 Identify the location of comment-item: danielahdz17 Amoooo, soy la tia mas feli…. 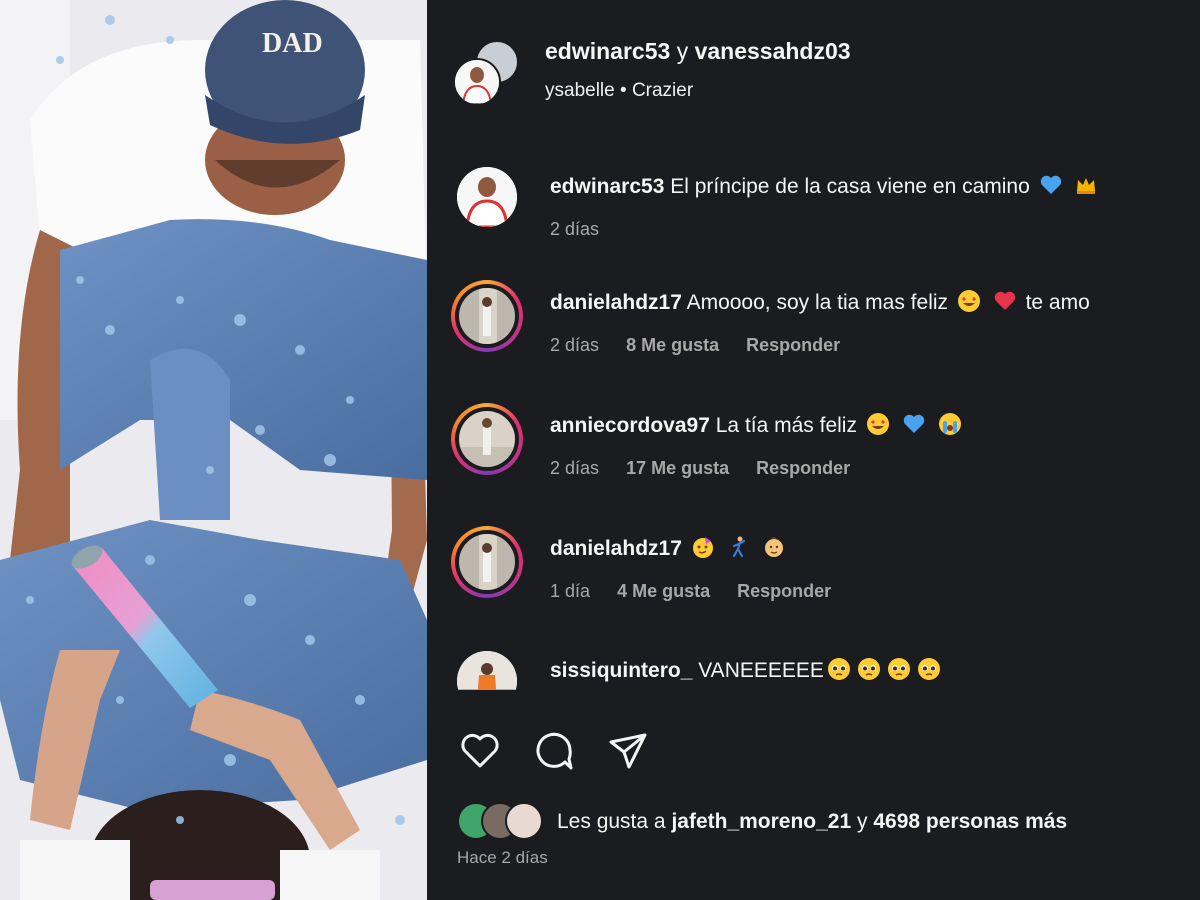
(825, 320).